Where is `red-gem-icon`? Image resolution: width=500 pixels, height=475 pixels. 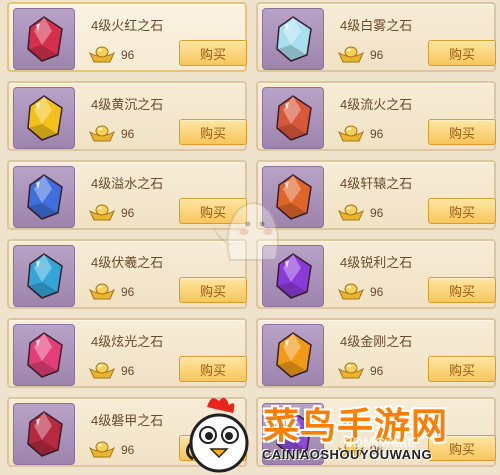 red-gem-icon is located at coordinates (45, 39).